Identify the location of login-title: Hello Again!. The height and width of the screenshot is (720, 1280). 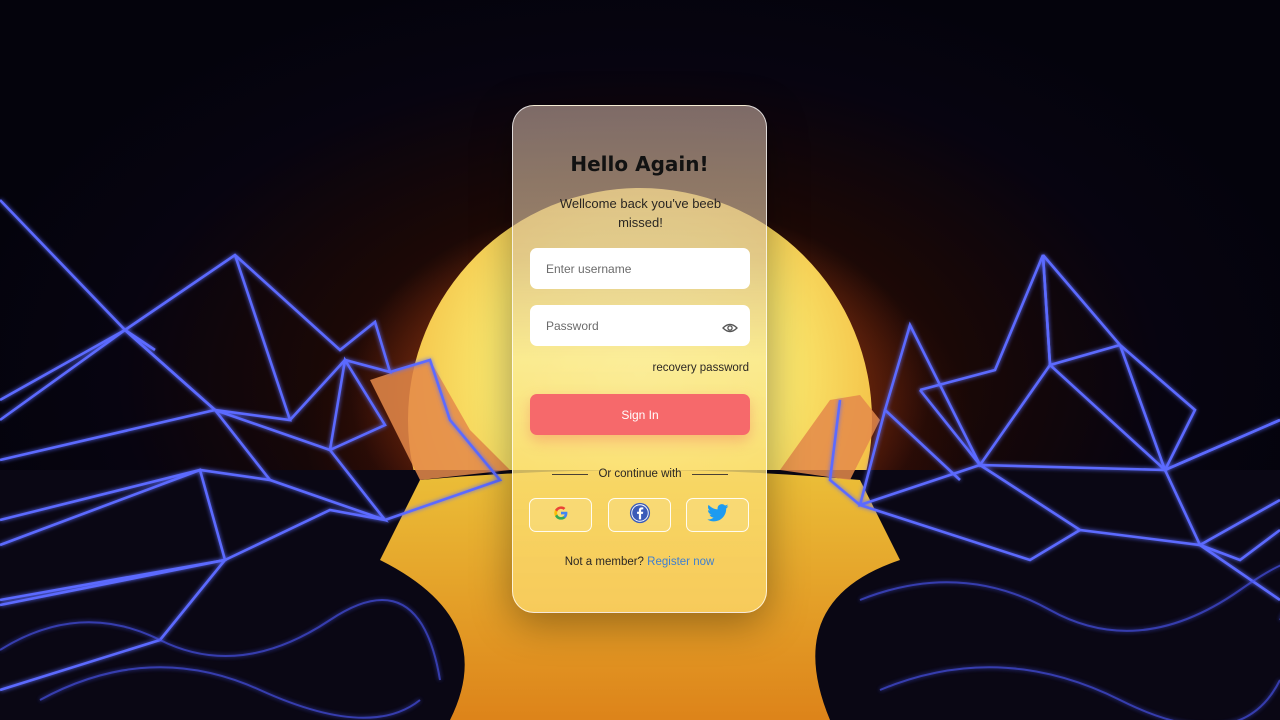
(639, 164).